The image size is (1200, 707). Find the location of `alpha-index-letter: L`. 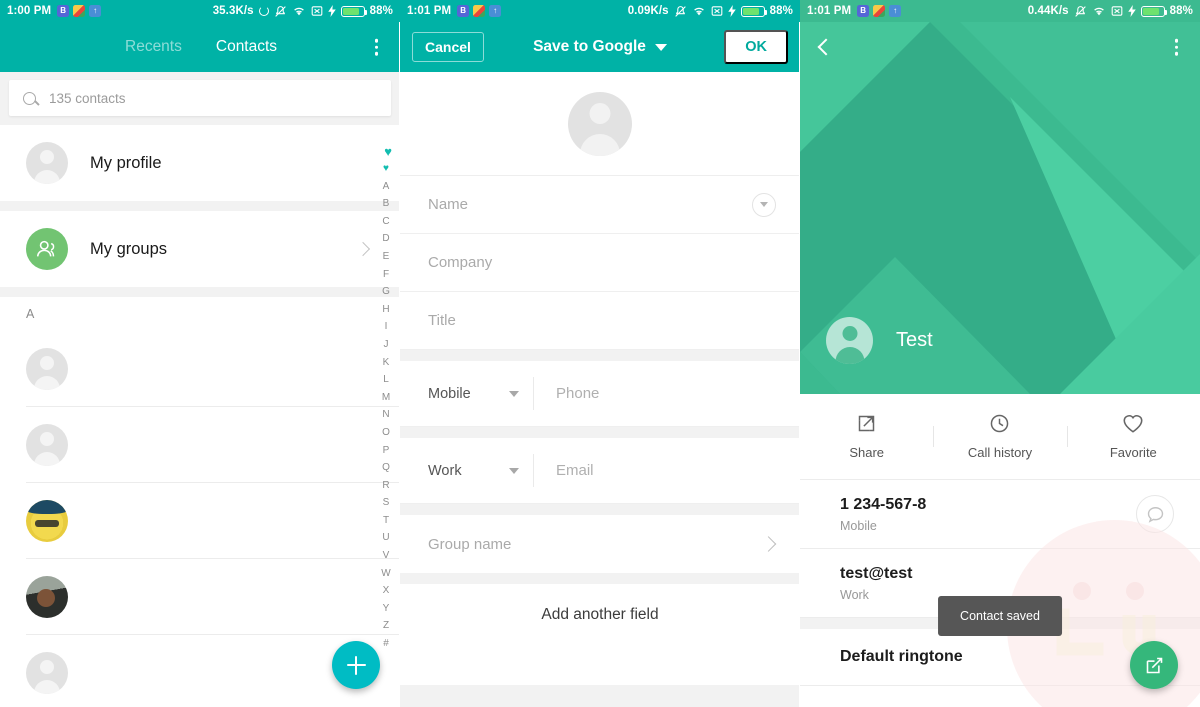

alpha-index-letter: L is located at coordinates (386, 380).